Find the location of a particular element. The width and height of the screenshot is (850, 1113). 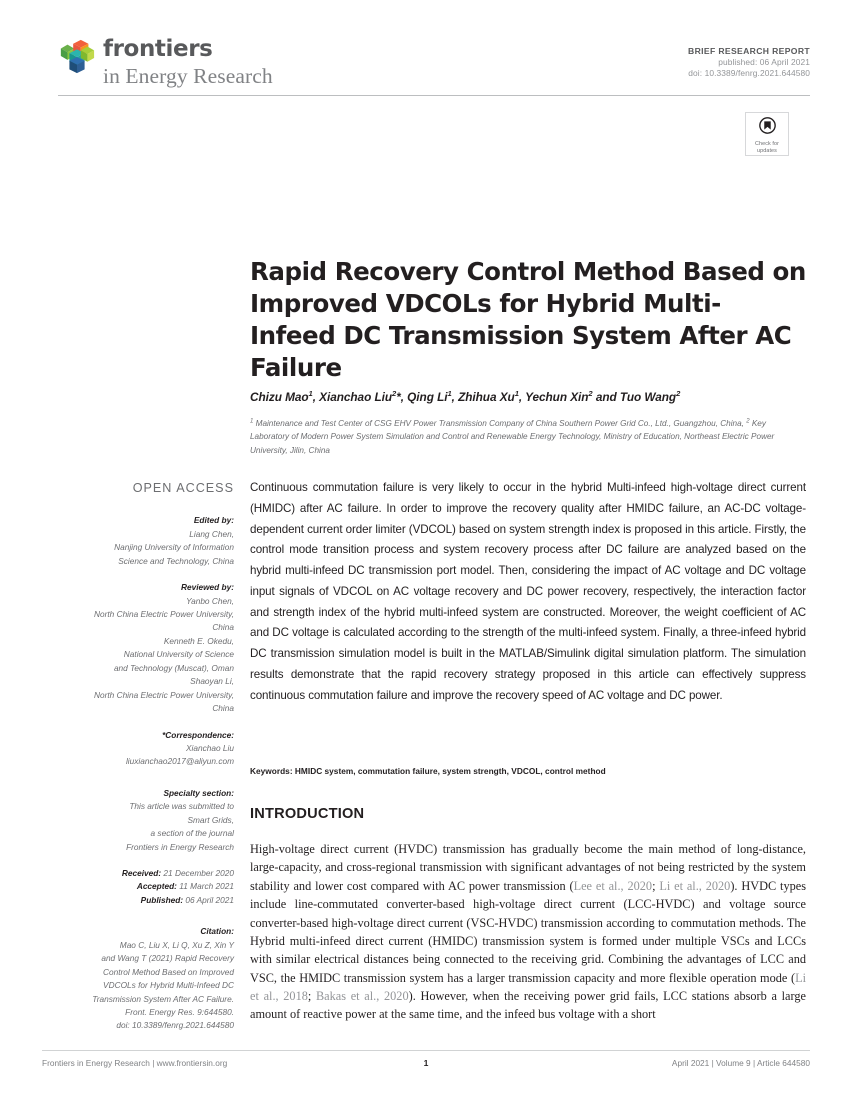

published-line: Published: 06 April 2021 is located at coordinates (138, 900).